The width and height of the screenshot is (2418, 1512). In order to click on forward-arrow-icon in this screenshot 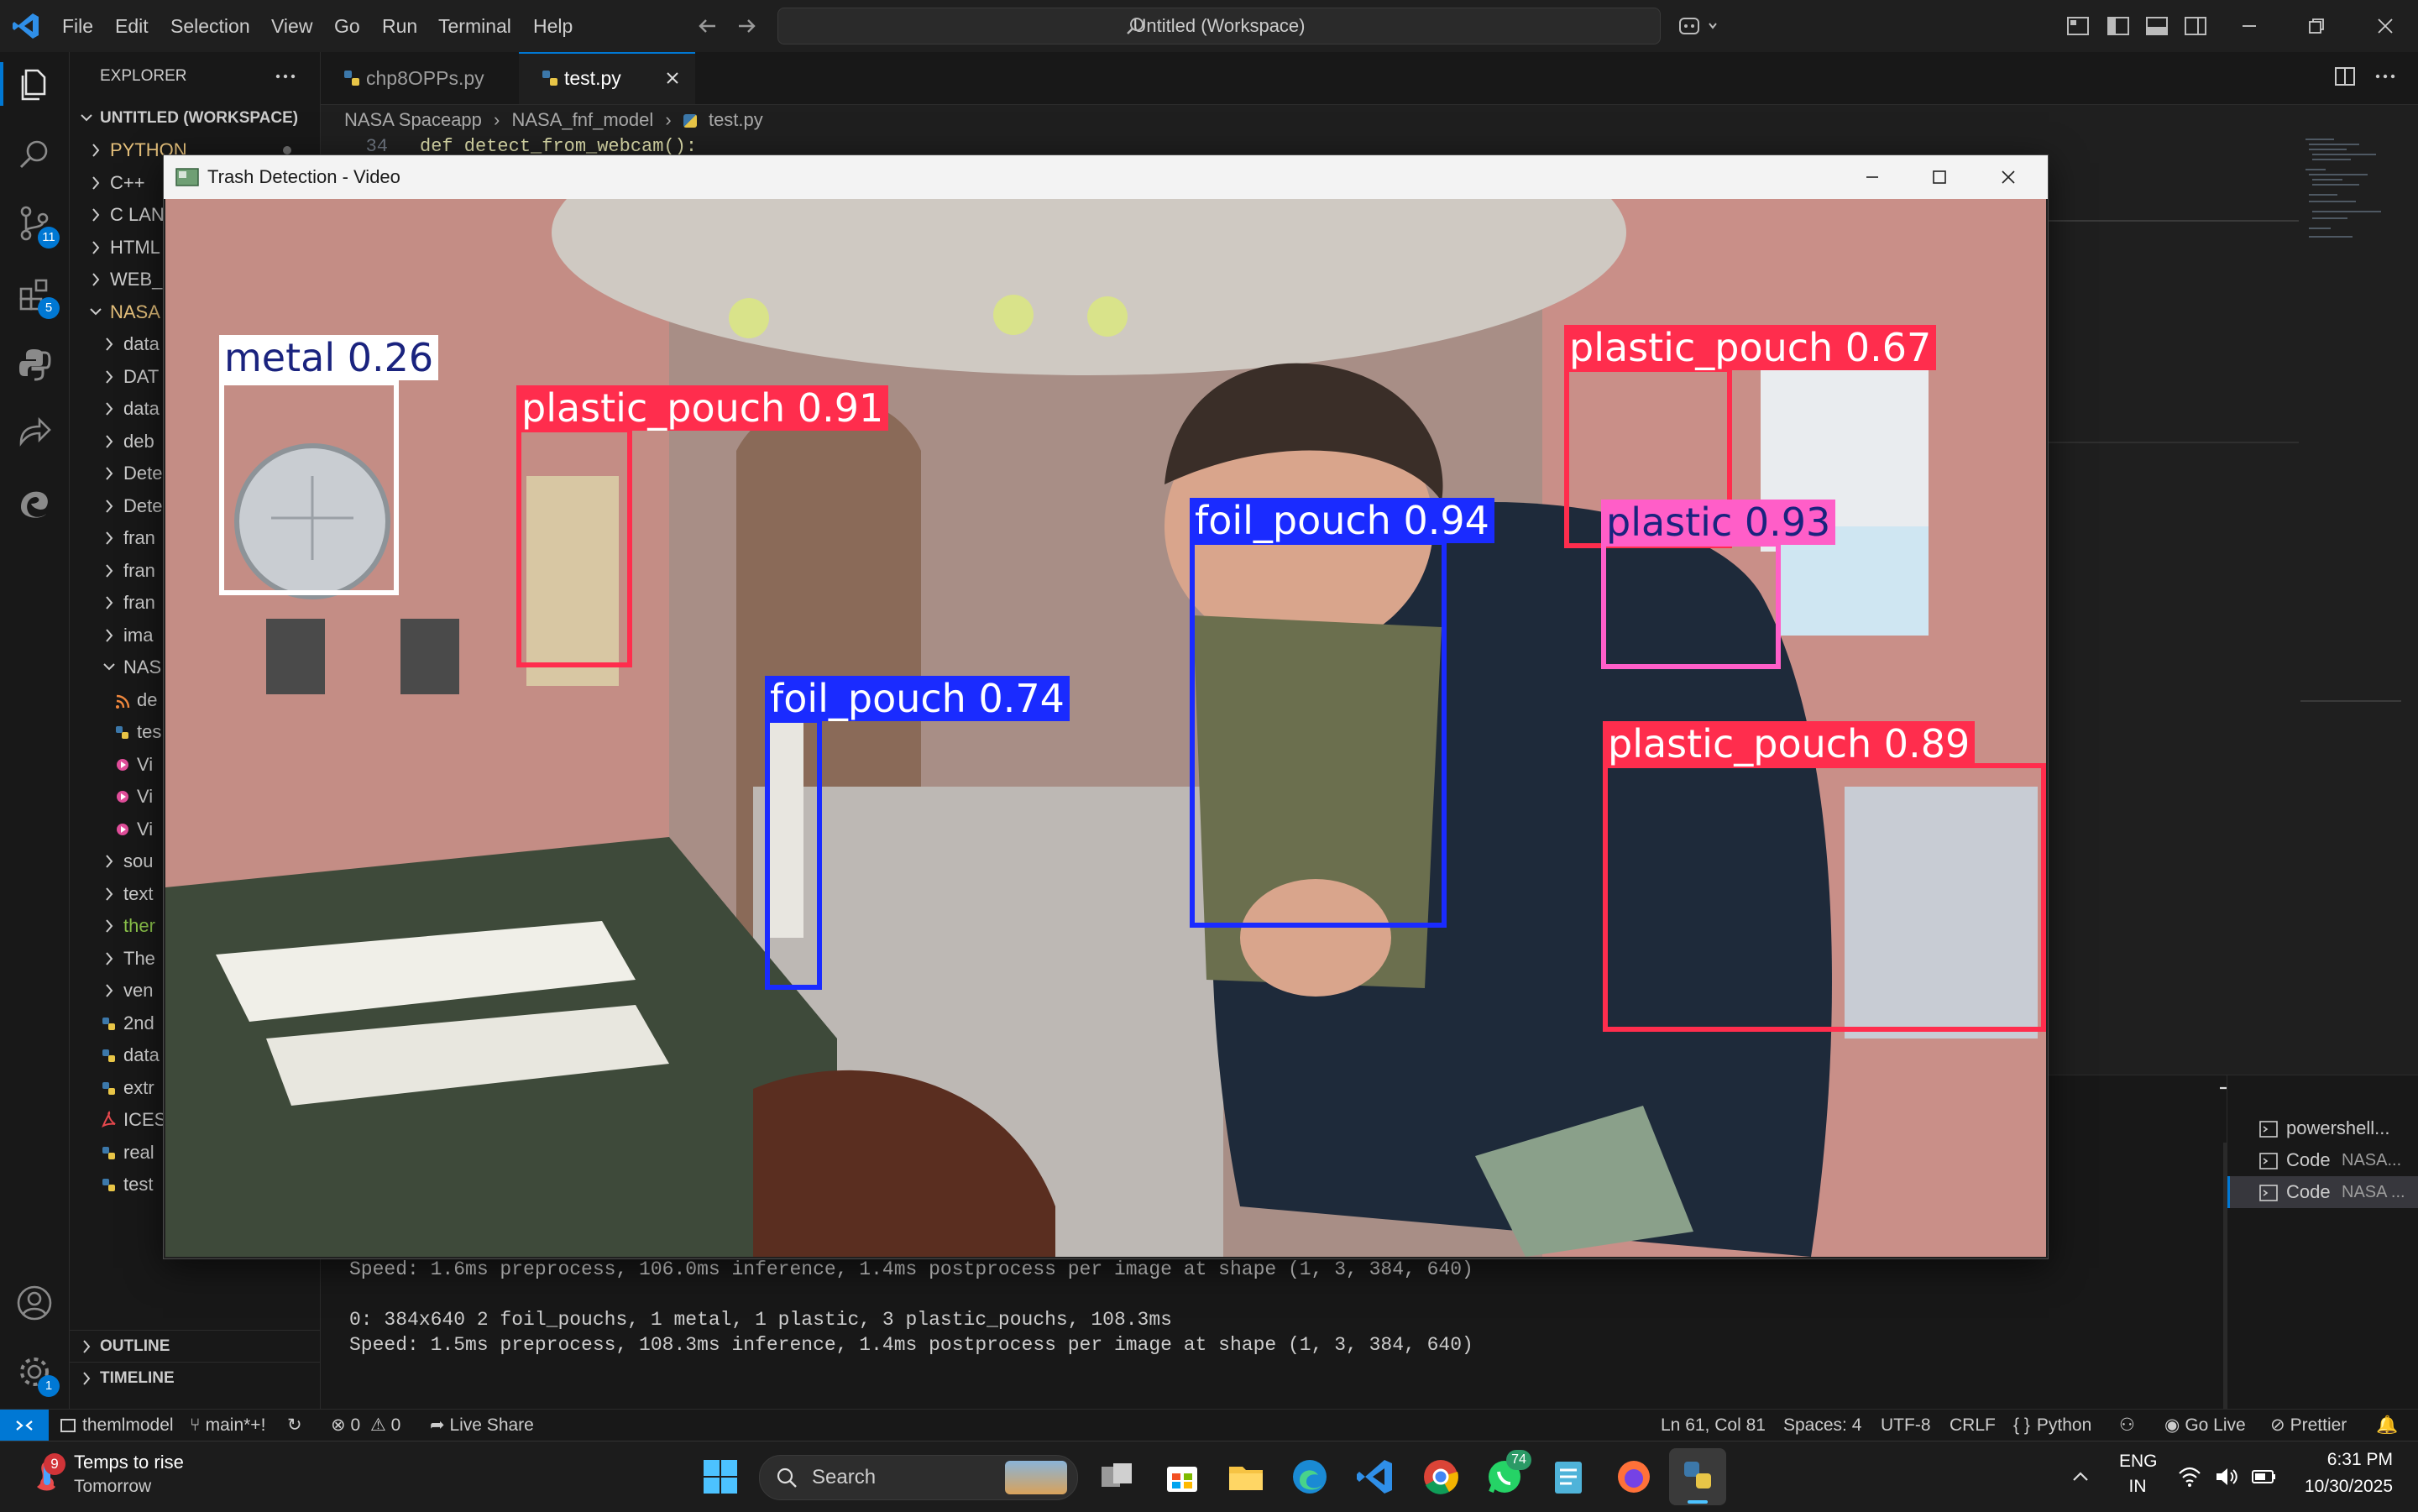, I will do `click(746, 26)`.